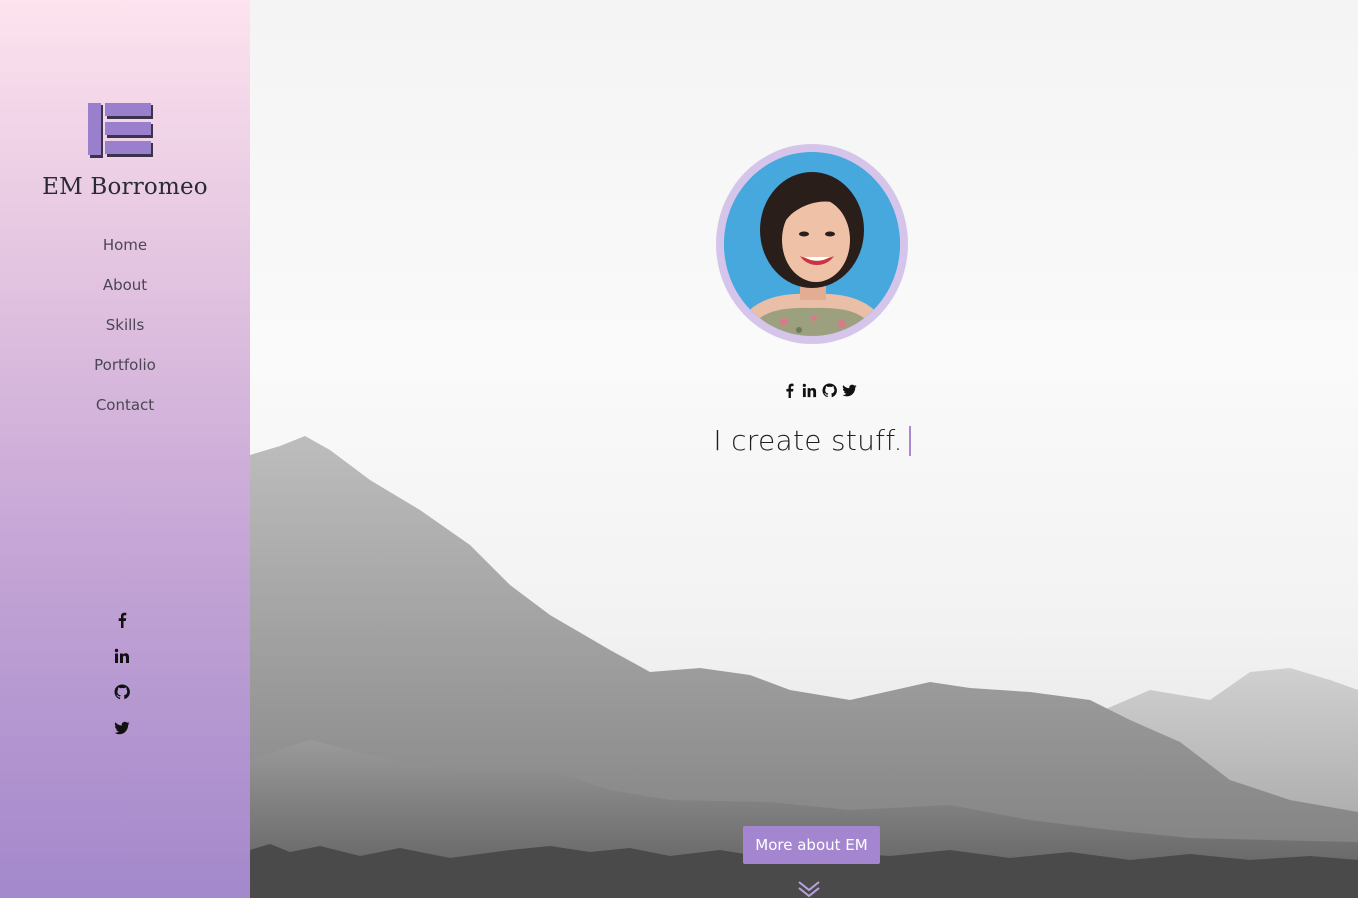  What do you see at coordinates (809, 889) in the screenshot?
I see `double-chevron-down-icon` at bounding box center [809, 889].